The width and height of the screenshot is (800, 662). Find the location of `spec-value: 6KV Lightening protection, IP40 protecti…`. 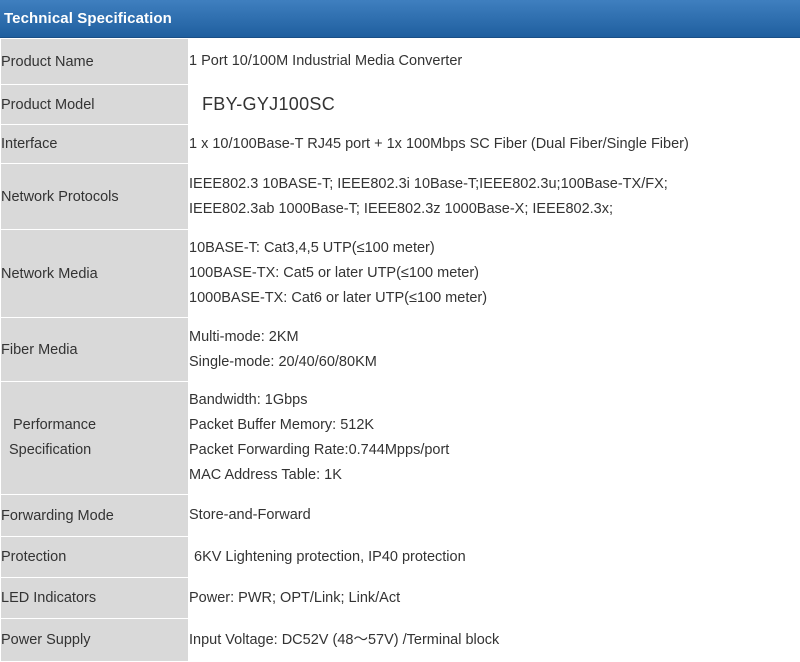

spec-value: 6KV Lightening protection, IP40 protecti… is located at coordinates (494, 557).